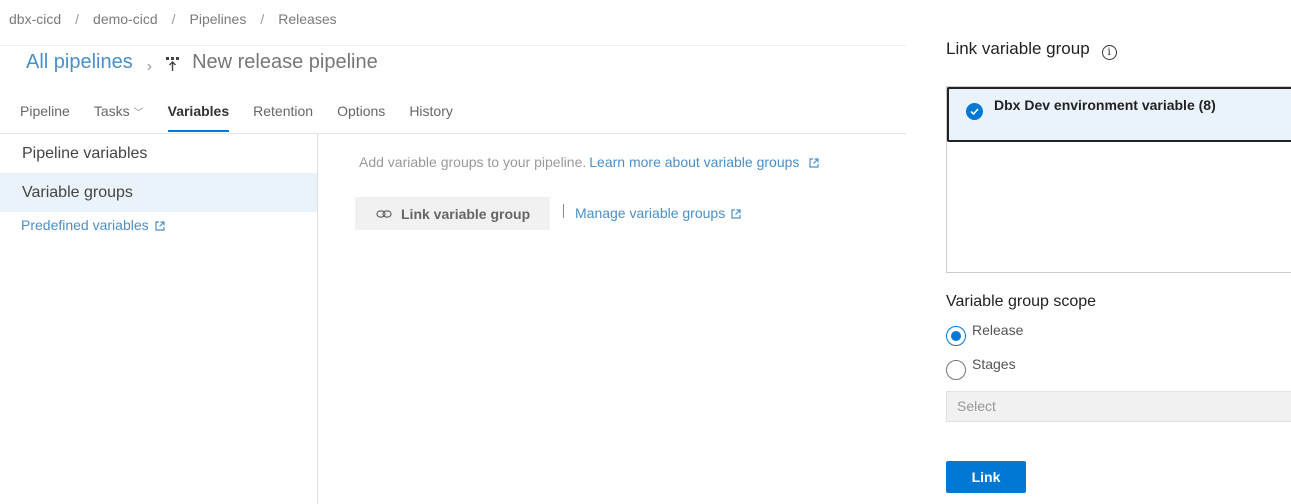  I want to click on variable-group-list: Dbx Dev environment variable (8), so click(1118, 179).